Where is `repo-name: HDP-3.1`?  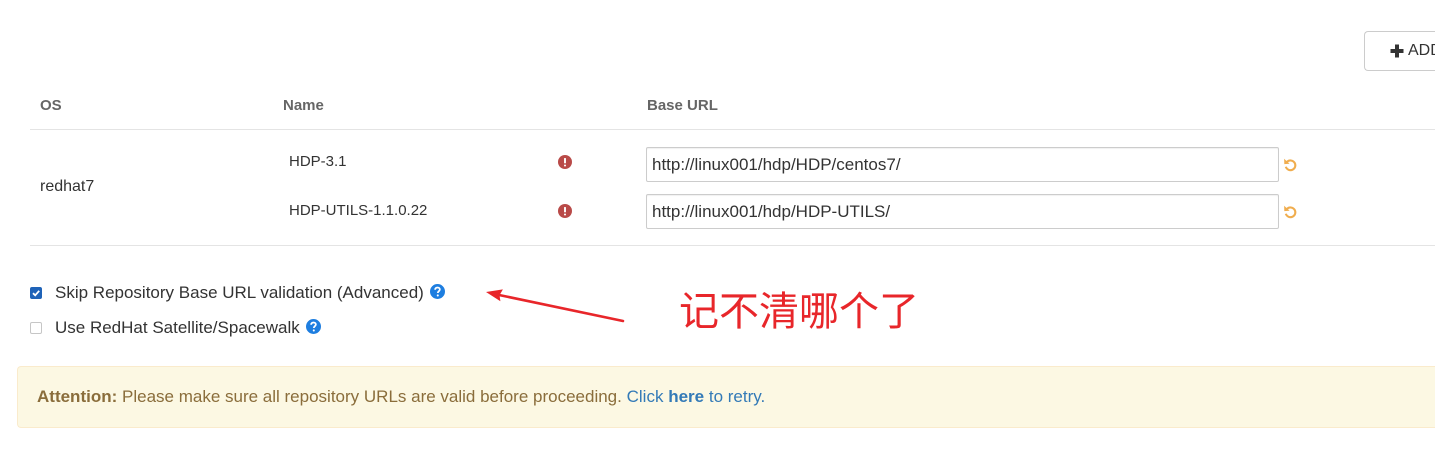
repo-name: HDP-3.1 is located at coordinates (318, 161).